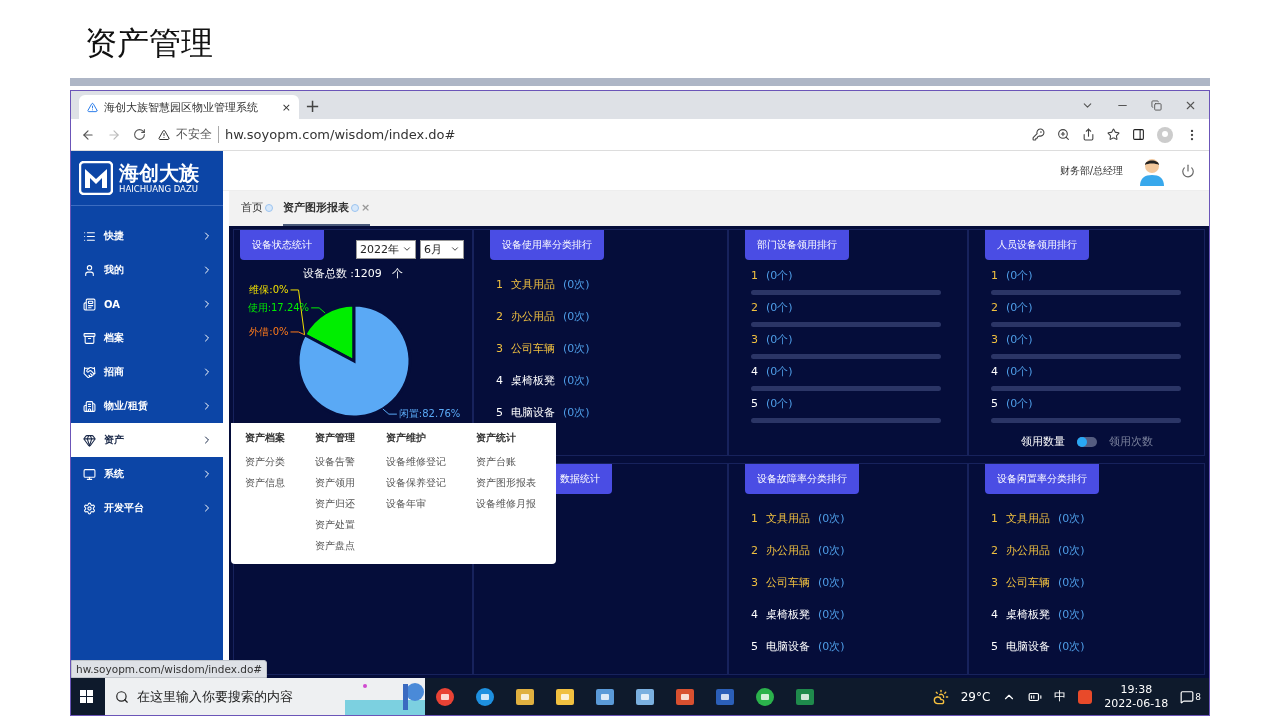 This screenshot has width=1280, height=720. I want to click on total-count: 设备总数 :1209 个, so click(353, 273).